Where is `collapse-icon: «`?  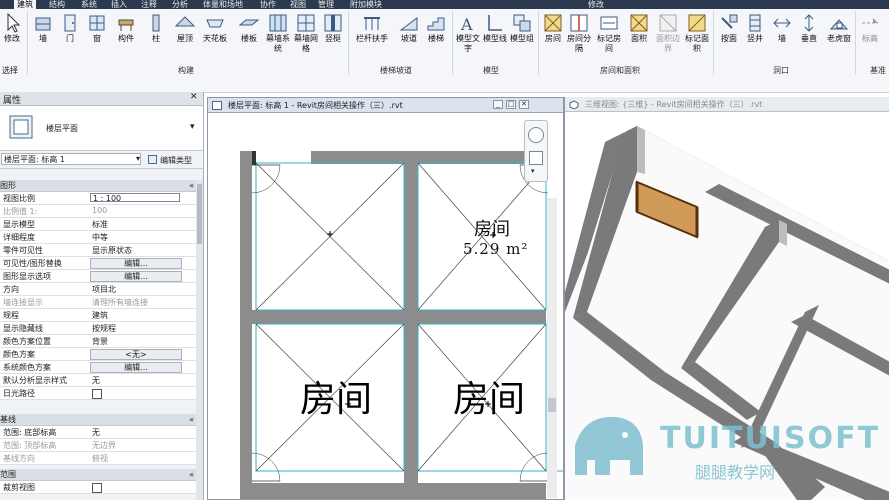
collapse-icon: « is located at coordinates (191, 185).